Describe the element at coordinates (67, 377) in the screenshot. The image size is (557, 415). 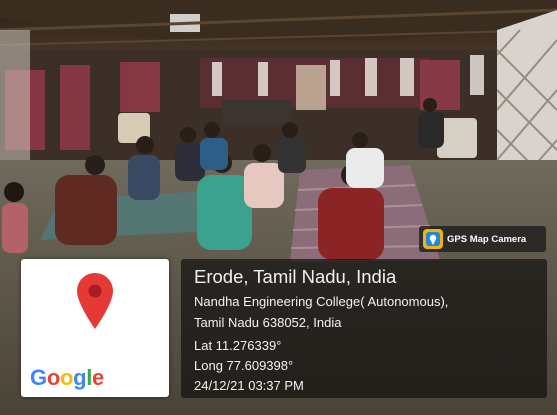
I see `google-logo: Google` at that location.